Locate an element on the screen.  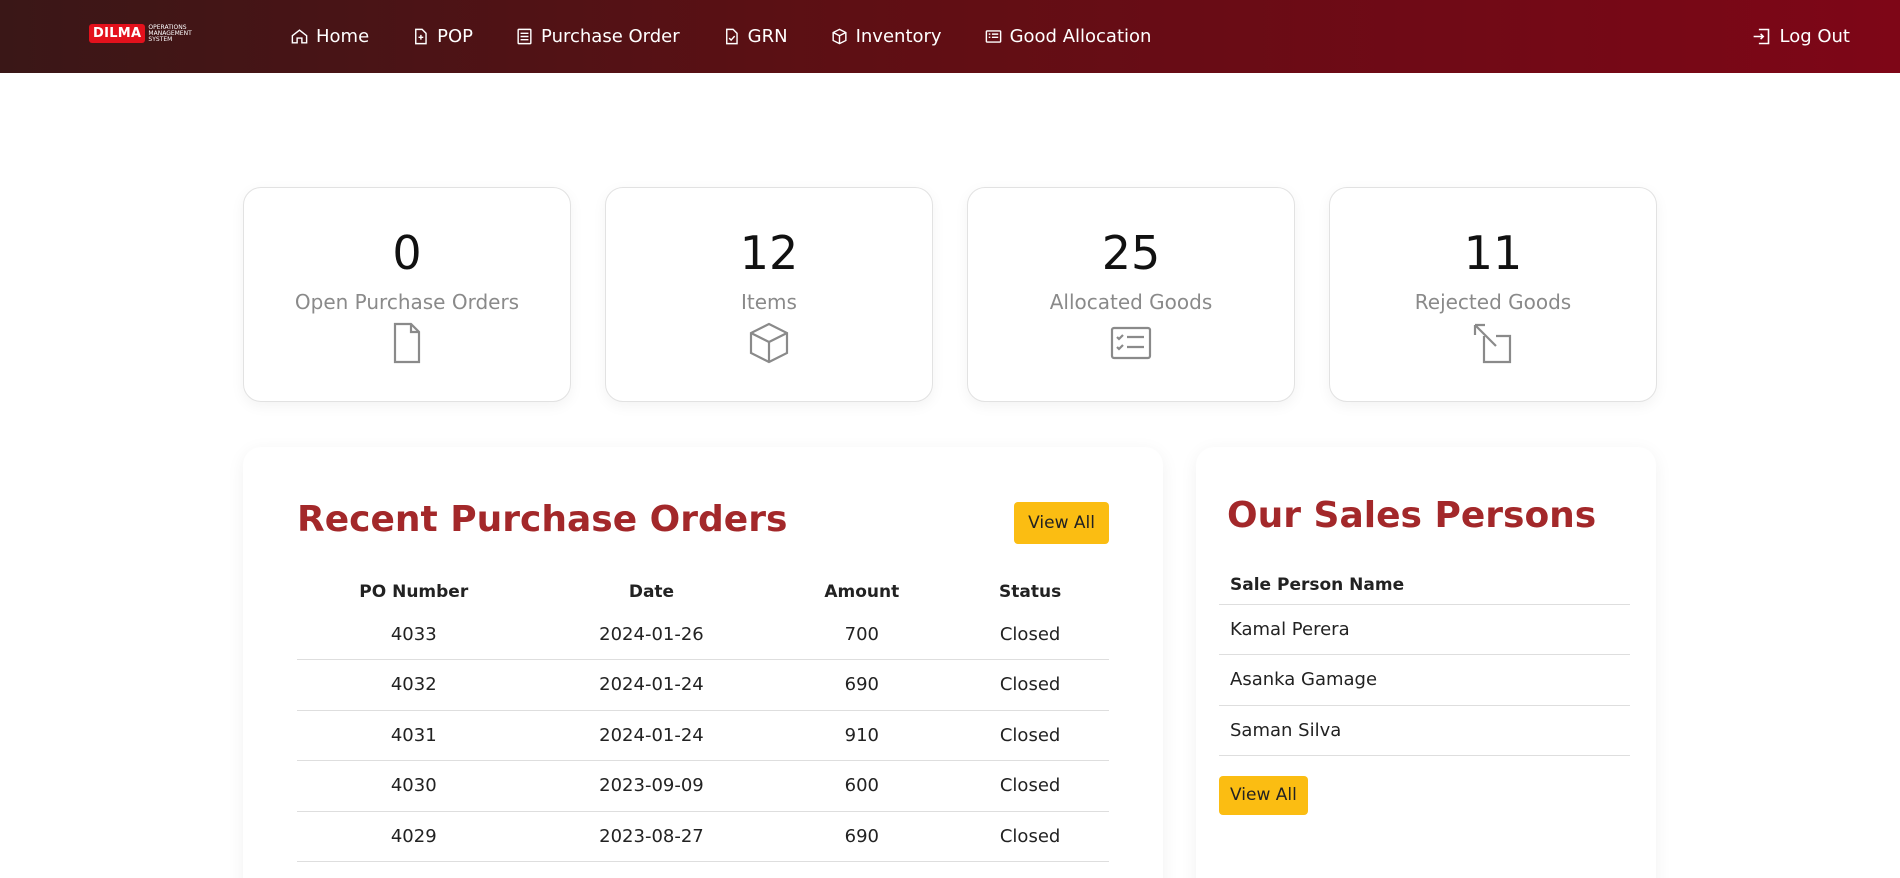
table-row: 4029 2023-08-27 690 Closed is located at coordinates (703, 836).